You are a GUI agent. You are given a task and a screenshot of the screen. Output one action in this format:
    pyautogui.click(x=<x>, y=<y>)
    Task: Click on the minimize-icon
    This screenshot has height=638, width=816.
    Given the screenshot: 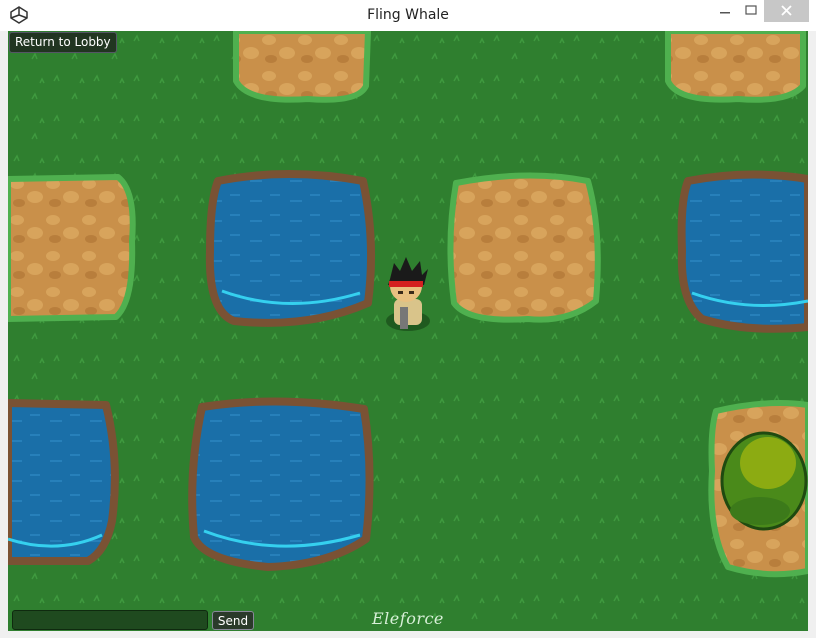 What is the action you would take?
    pyautogui.click(x=725, y=13)
    